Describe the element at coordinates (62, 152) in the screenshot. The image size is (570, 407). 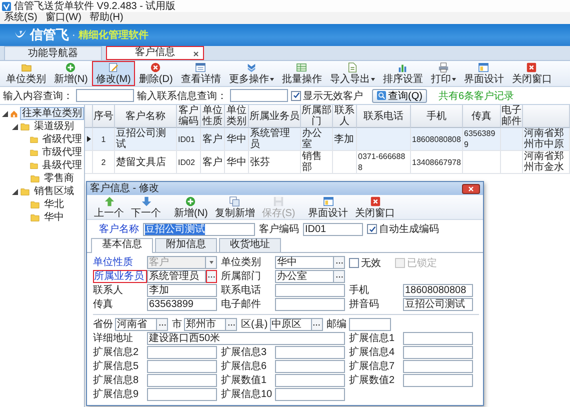
I see `tree-item: 市级代理` at that location.